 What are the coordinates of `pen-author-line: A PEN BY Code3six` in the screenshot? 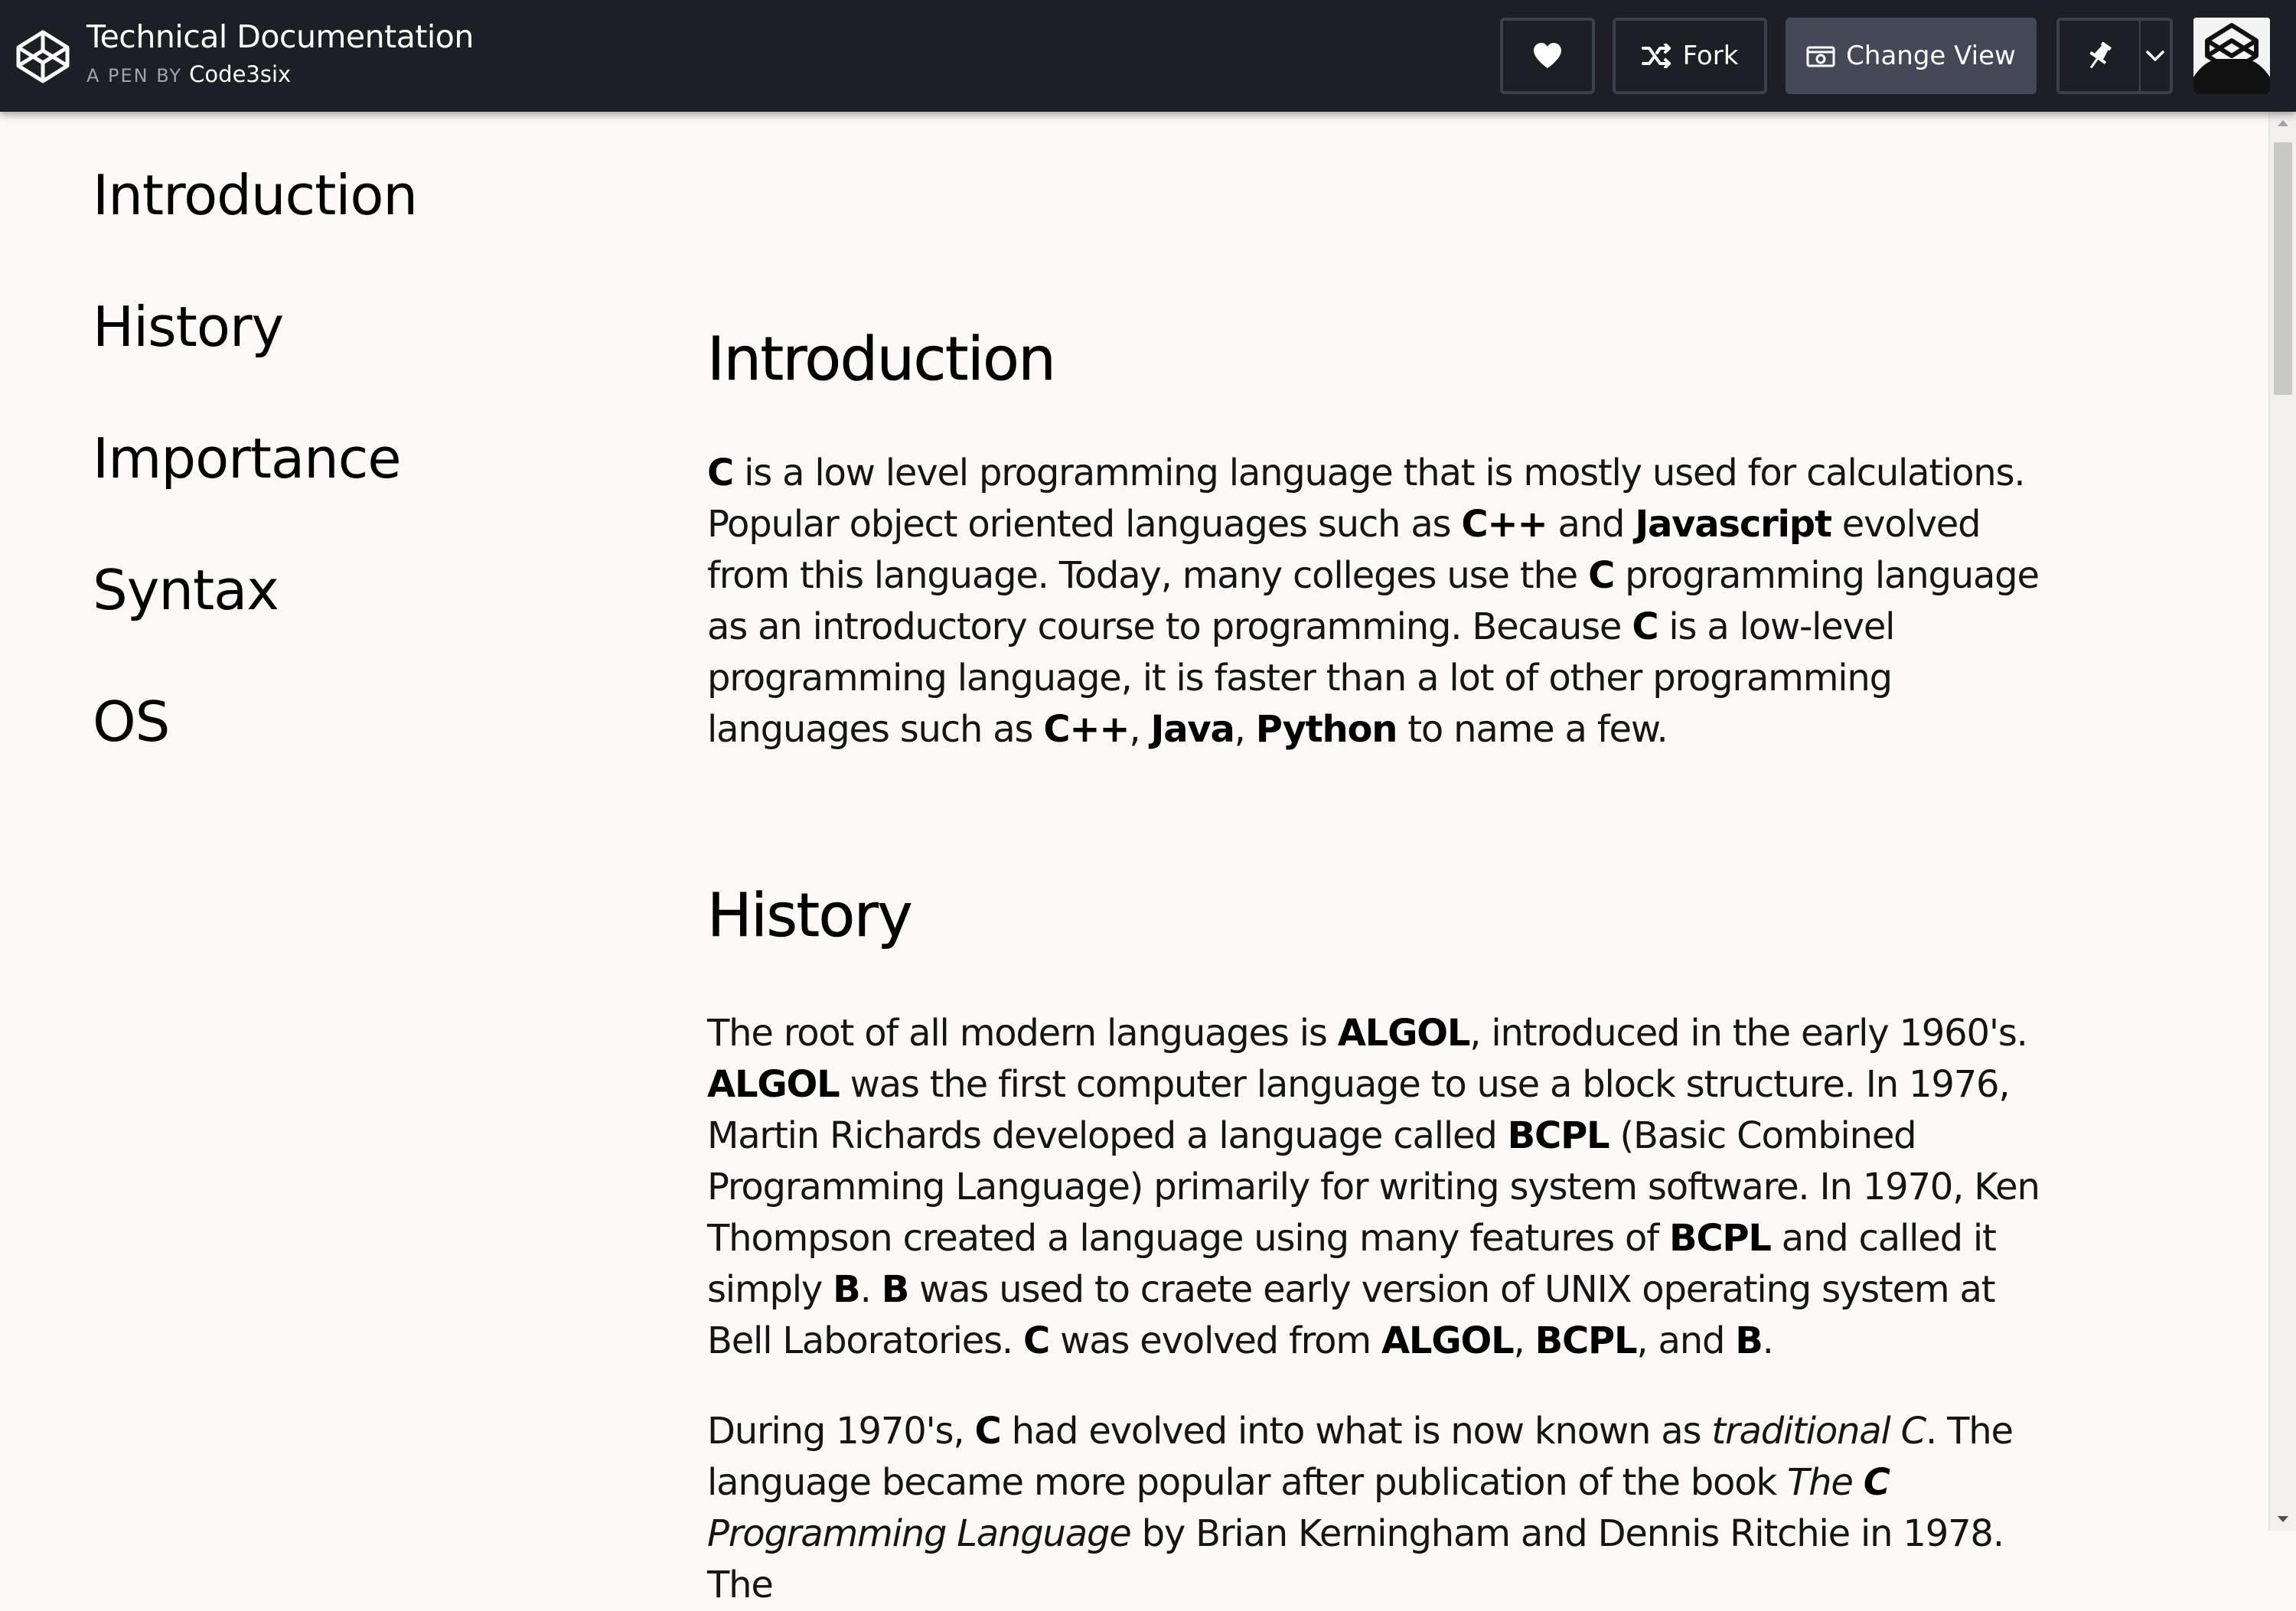 It's located at (188, 74).